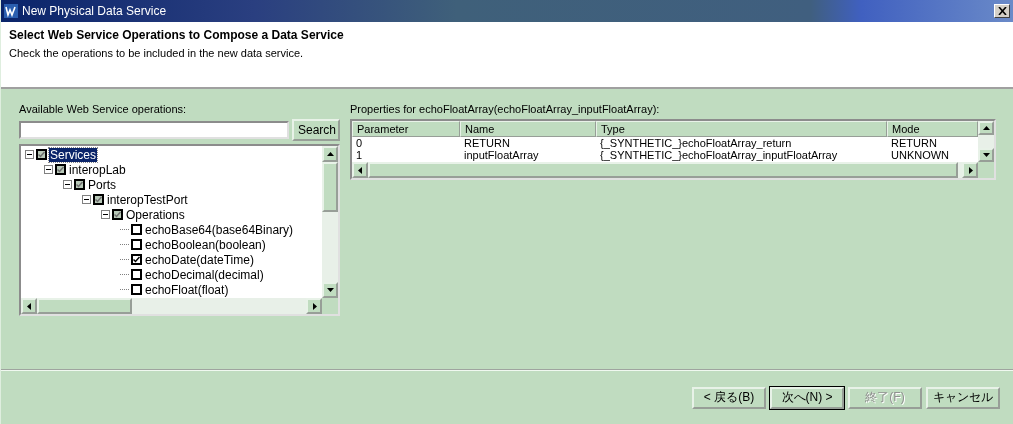  I want to click on operations-label: Available Web Service operations:, so click(103, 110).